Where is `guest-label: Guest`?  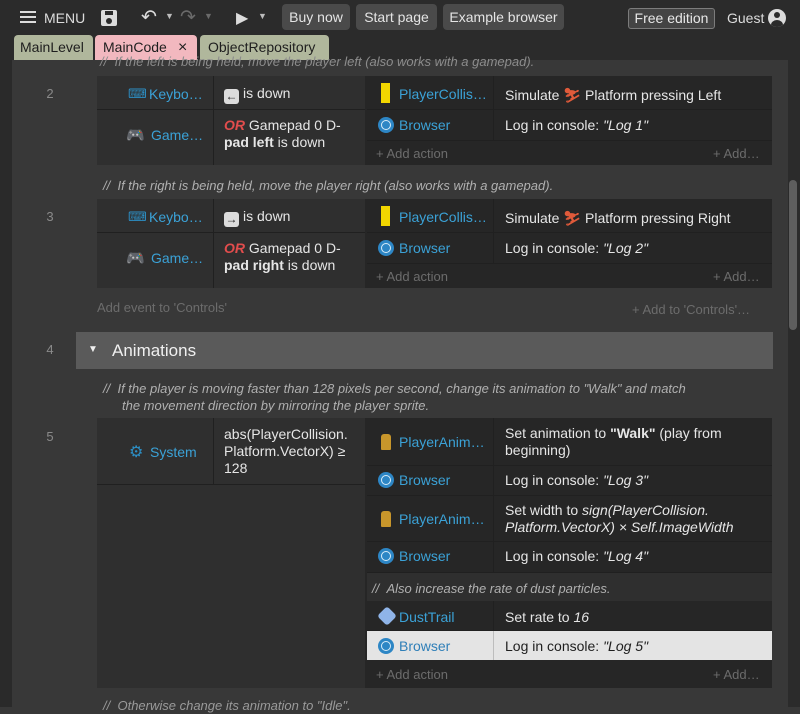 guest-label: Guest is located at coordinates (745, 18).